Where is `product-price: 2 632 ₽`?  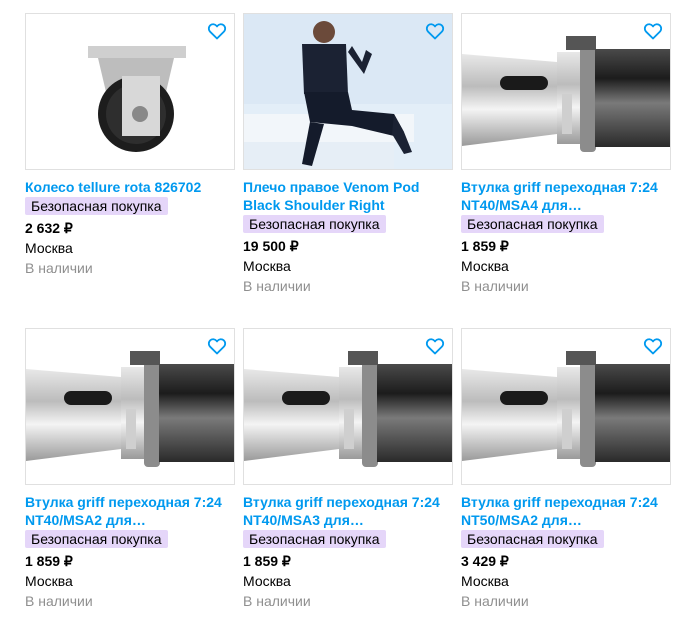
product-price: 2 632 ₽ is located at coordinates (49, 228).